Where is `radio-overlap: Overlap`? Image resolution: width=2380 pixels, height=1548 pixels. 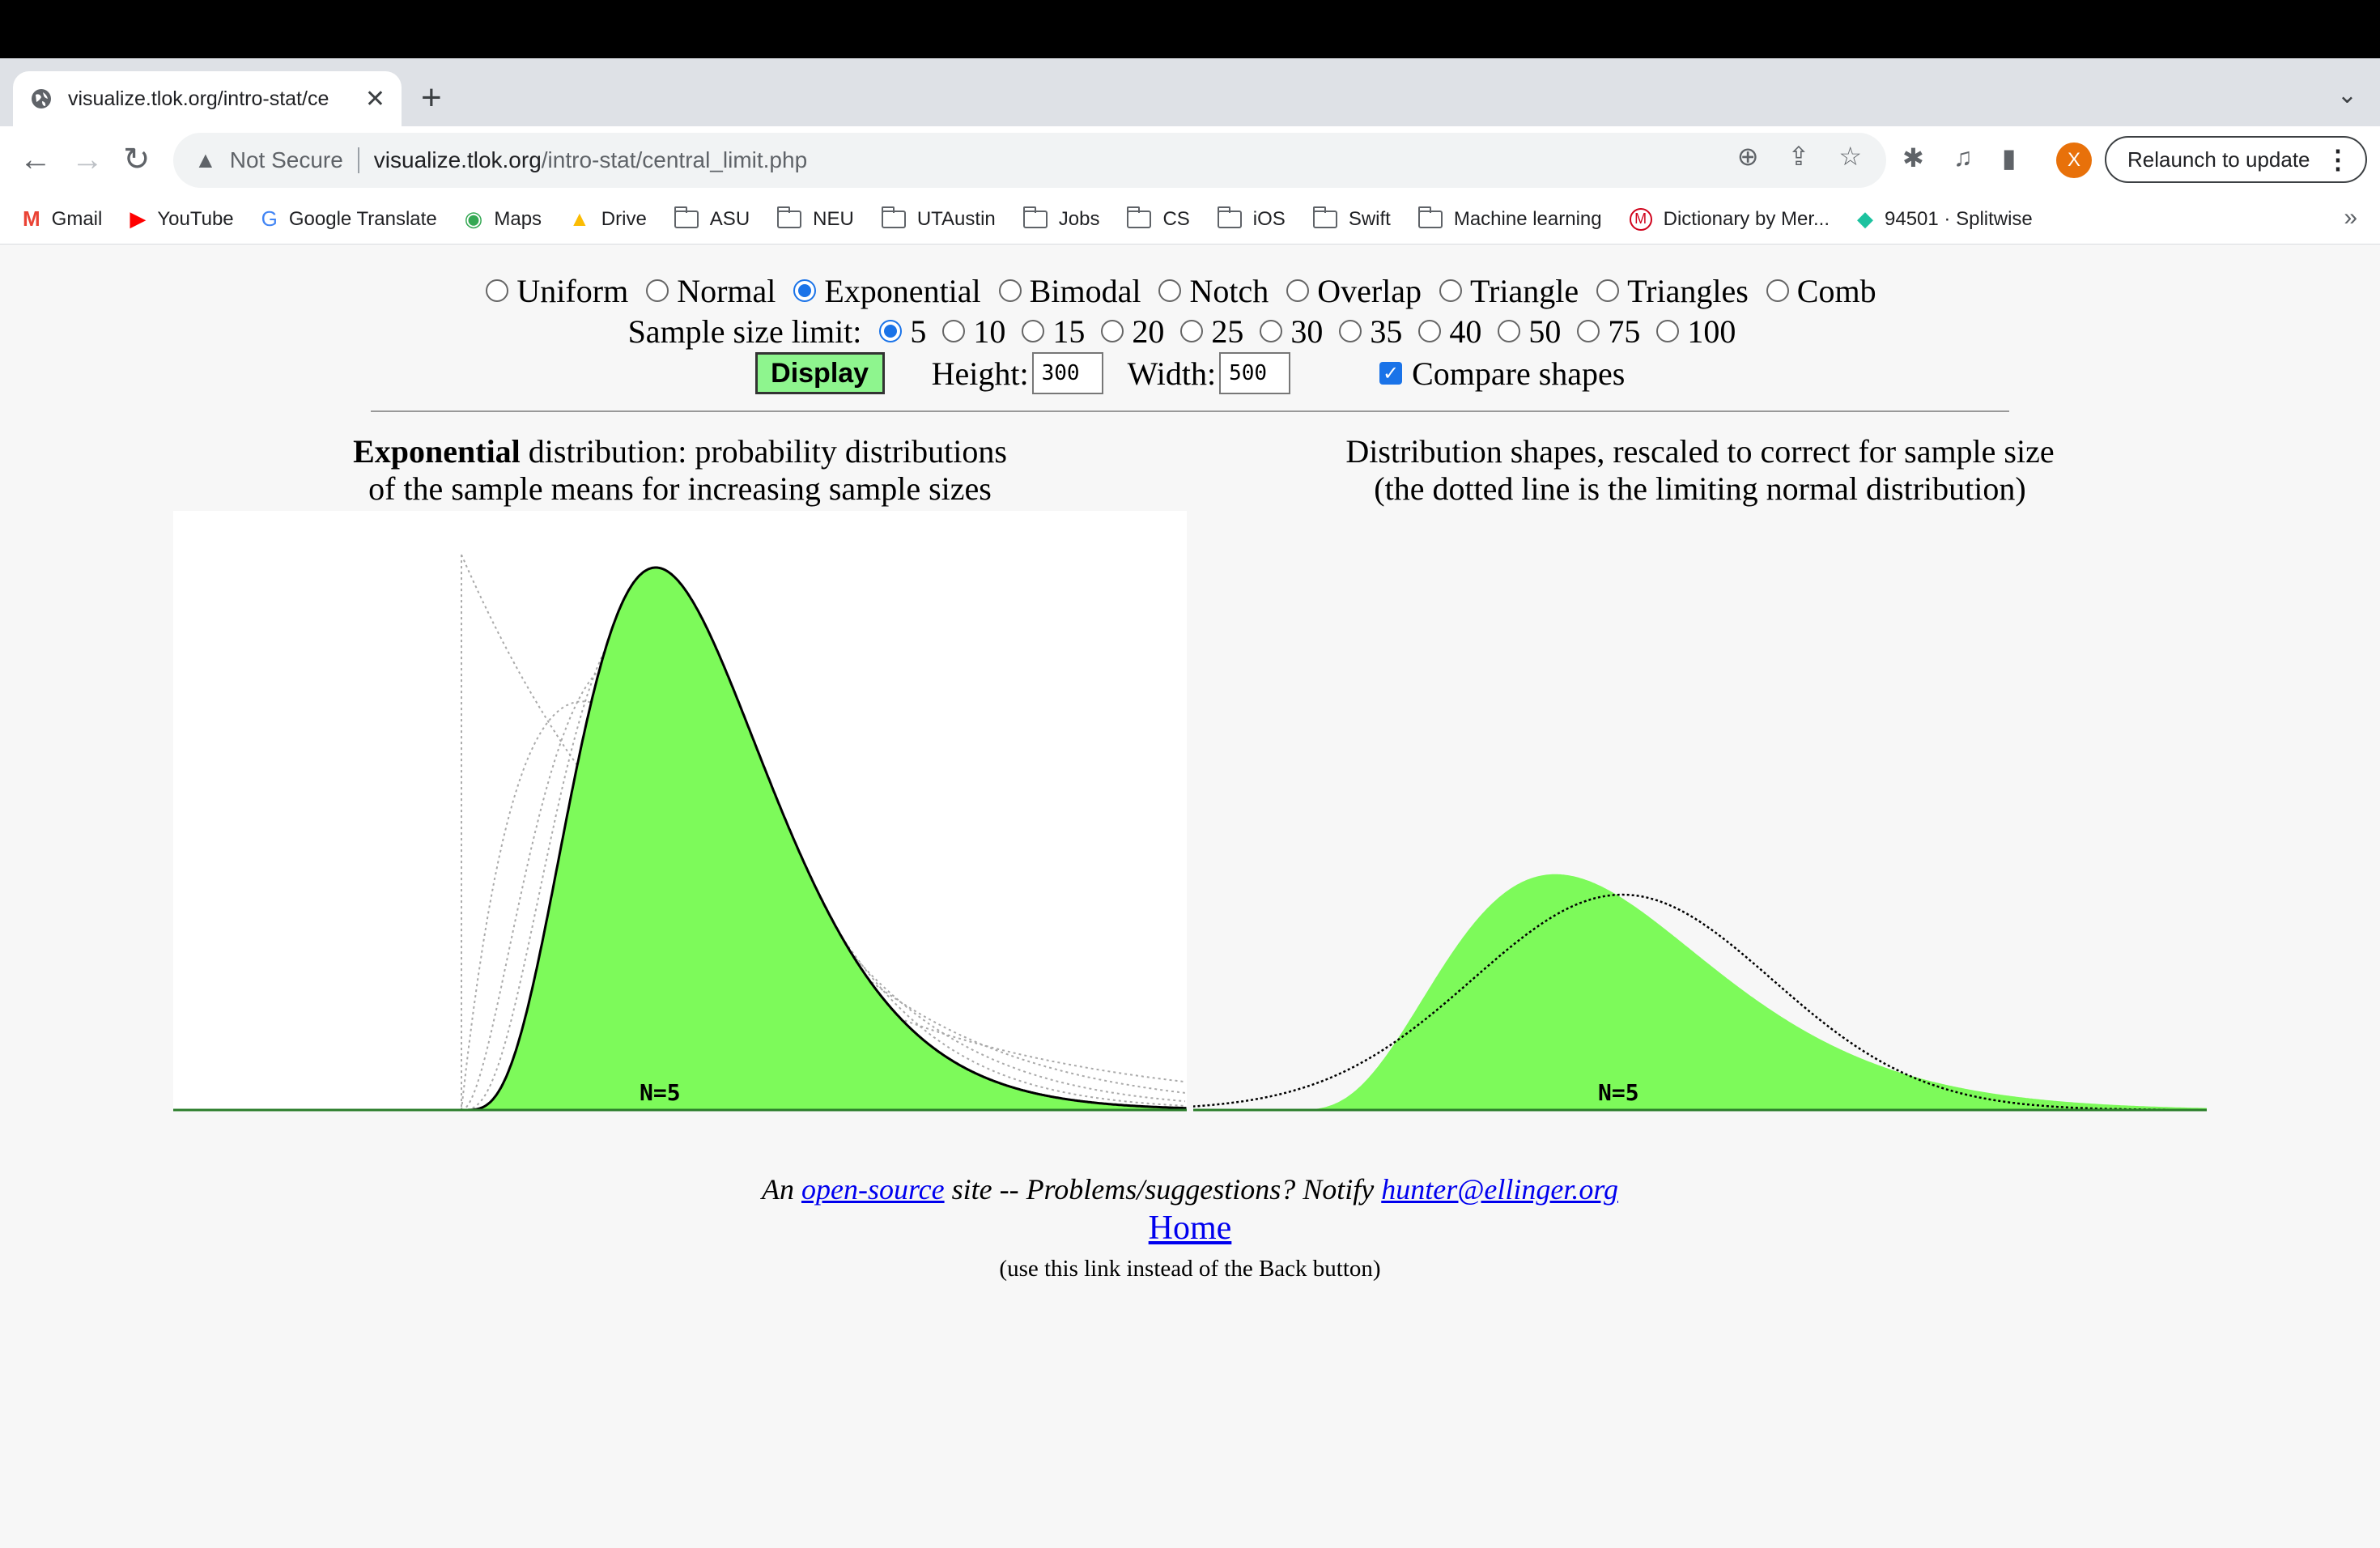
radio-overlap: Overlap is located at coordinates (1354, 291).